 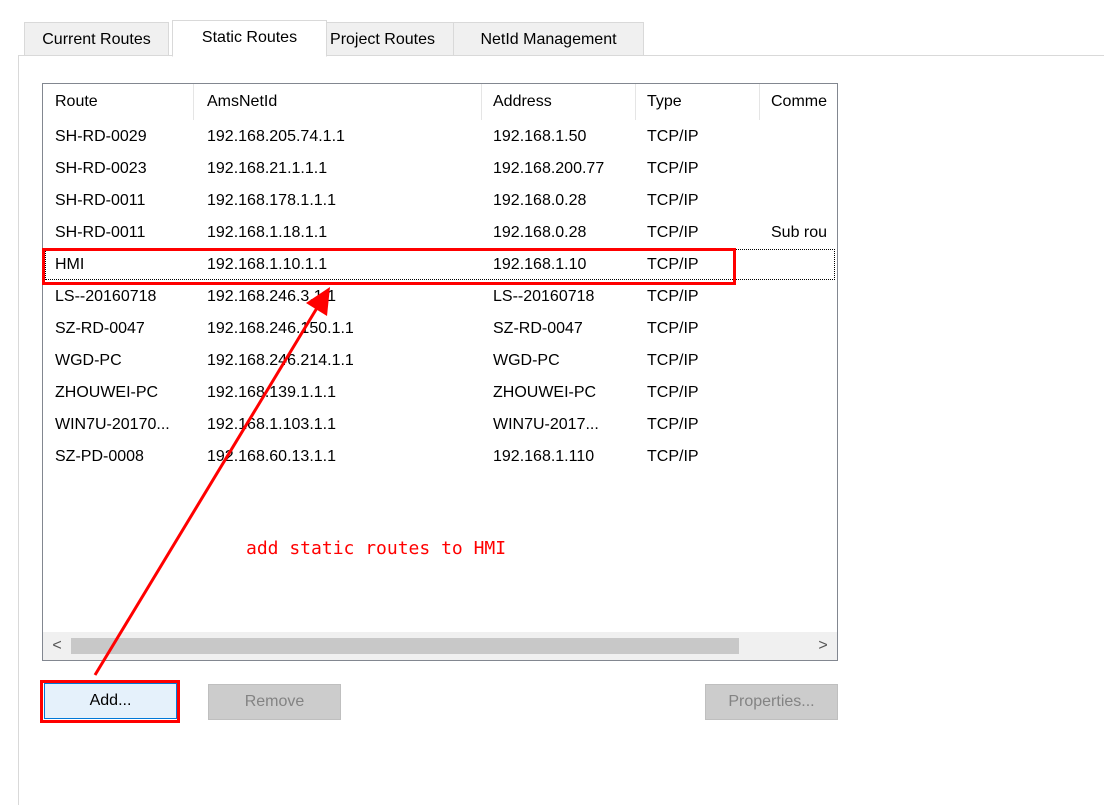 I want to click on table-cell: 192.168.1.103.1.1, so click(x=272, y=424).